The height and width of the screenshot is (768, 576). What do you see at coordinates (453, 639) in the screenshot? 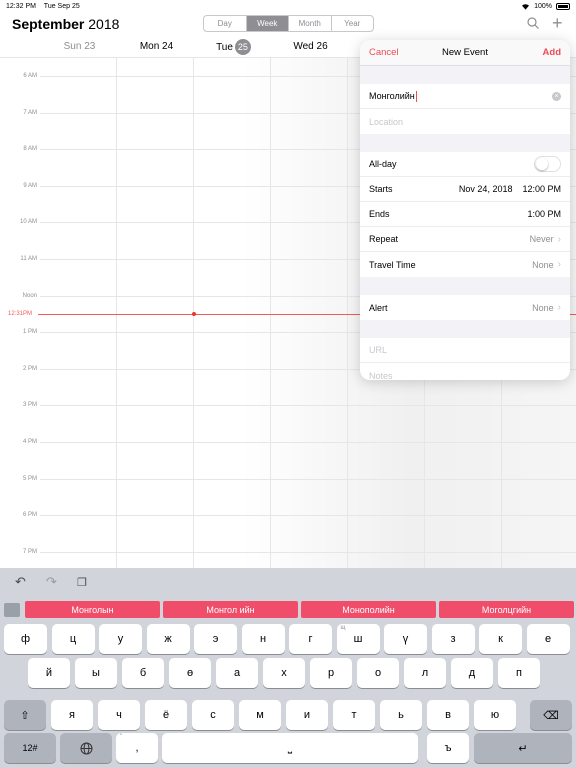
I see `key-з: з` at bounding box center [453, 639].